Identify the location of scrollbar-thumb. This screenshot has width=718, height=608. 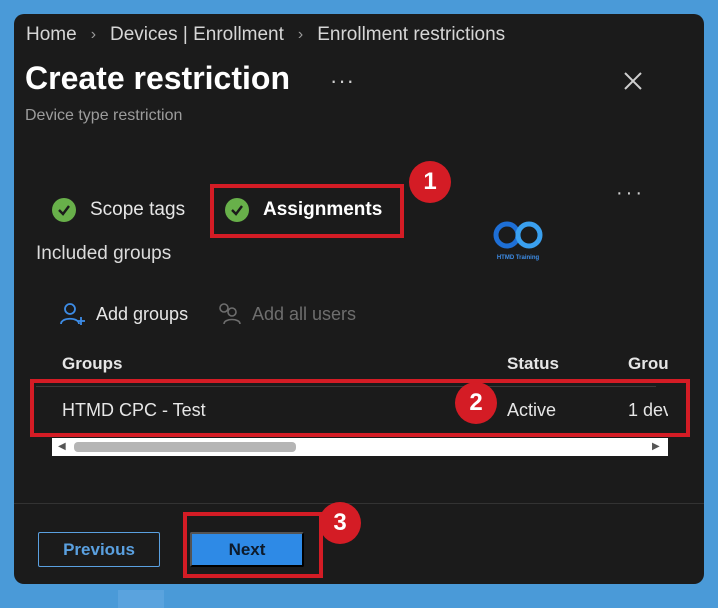
(185, 447).